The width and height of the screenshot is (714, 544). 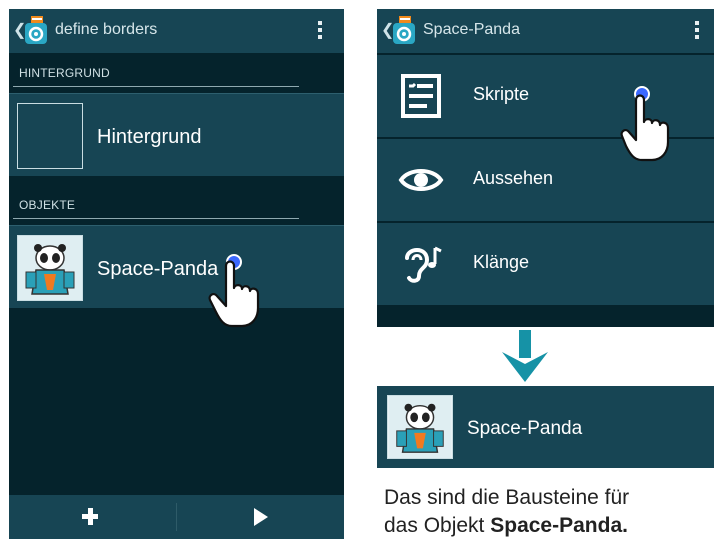 I want to click on result-object-row: Space-Panda, so click(x=545, y=427).